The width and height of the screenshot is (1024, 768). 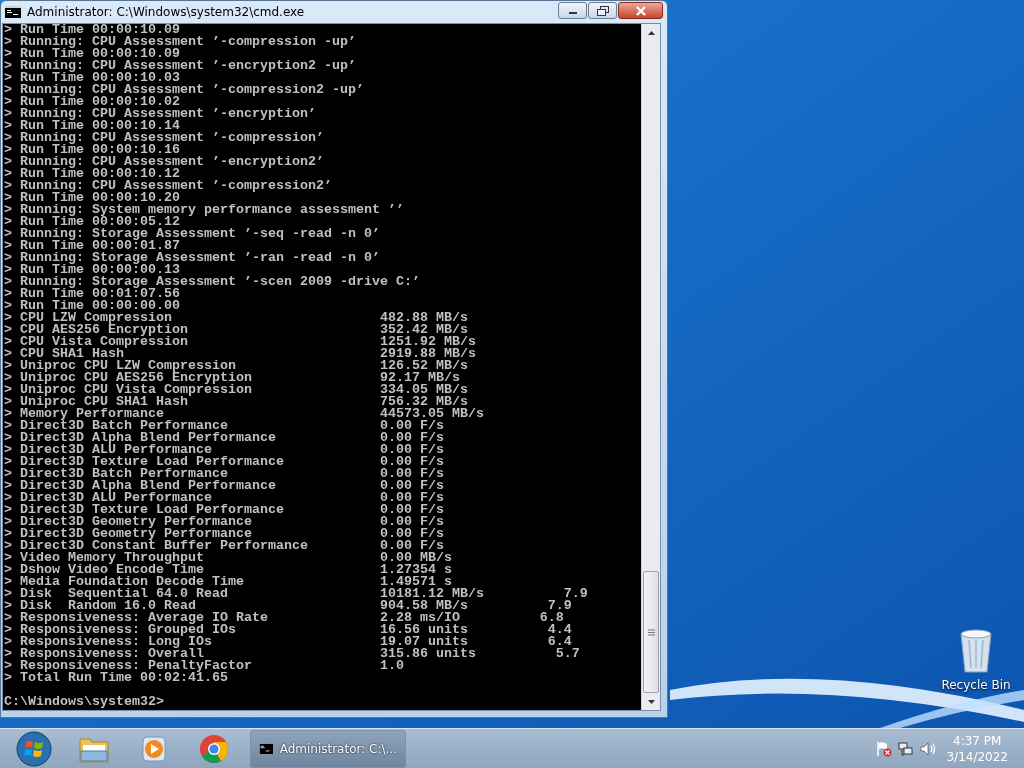 What do you see at coordinates (214, 748) in the screenshot?
I see `browser-icon` at bounding box center [214, 748].